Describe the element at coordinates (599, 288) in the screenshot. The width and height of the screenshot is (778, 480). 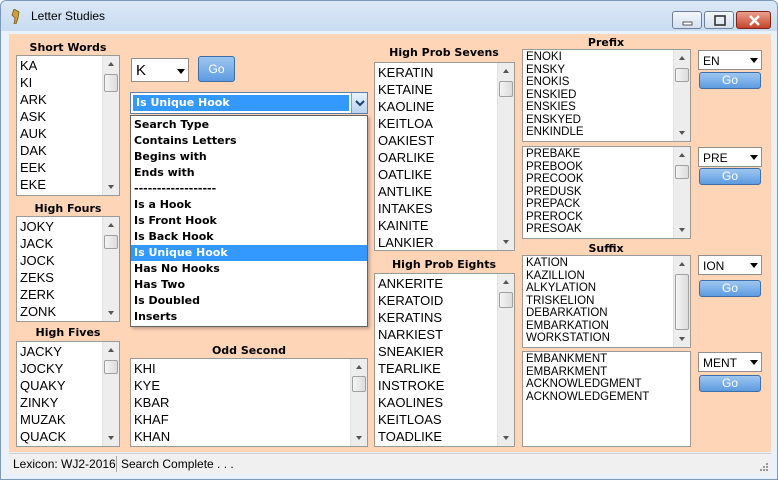
I see `list-item: ALKYLATION` at that location.